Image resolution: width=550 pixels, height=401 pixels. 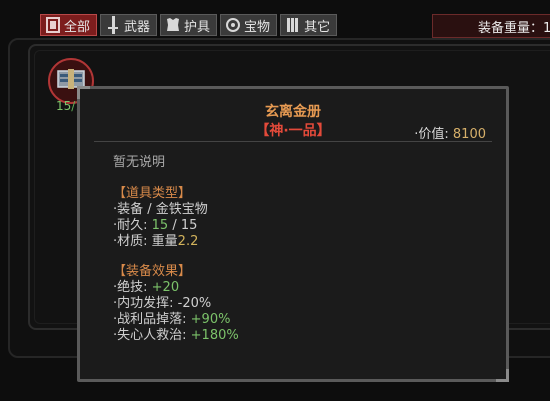 I want to click on item-effect-row: ·绝技: +20, so click(x=176, y=288).